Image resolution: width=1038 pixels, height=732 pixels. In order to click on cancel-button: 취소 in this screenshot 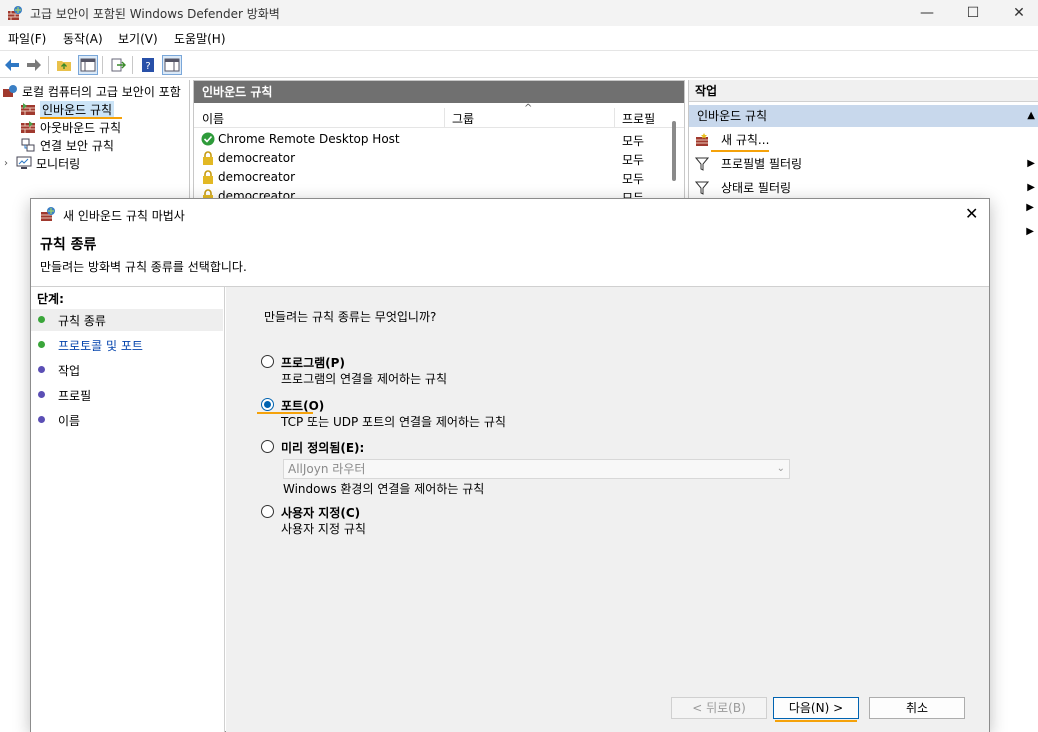, I will do `click(917, 708)`.